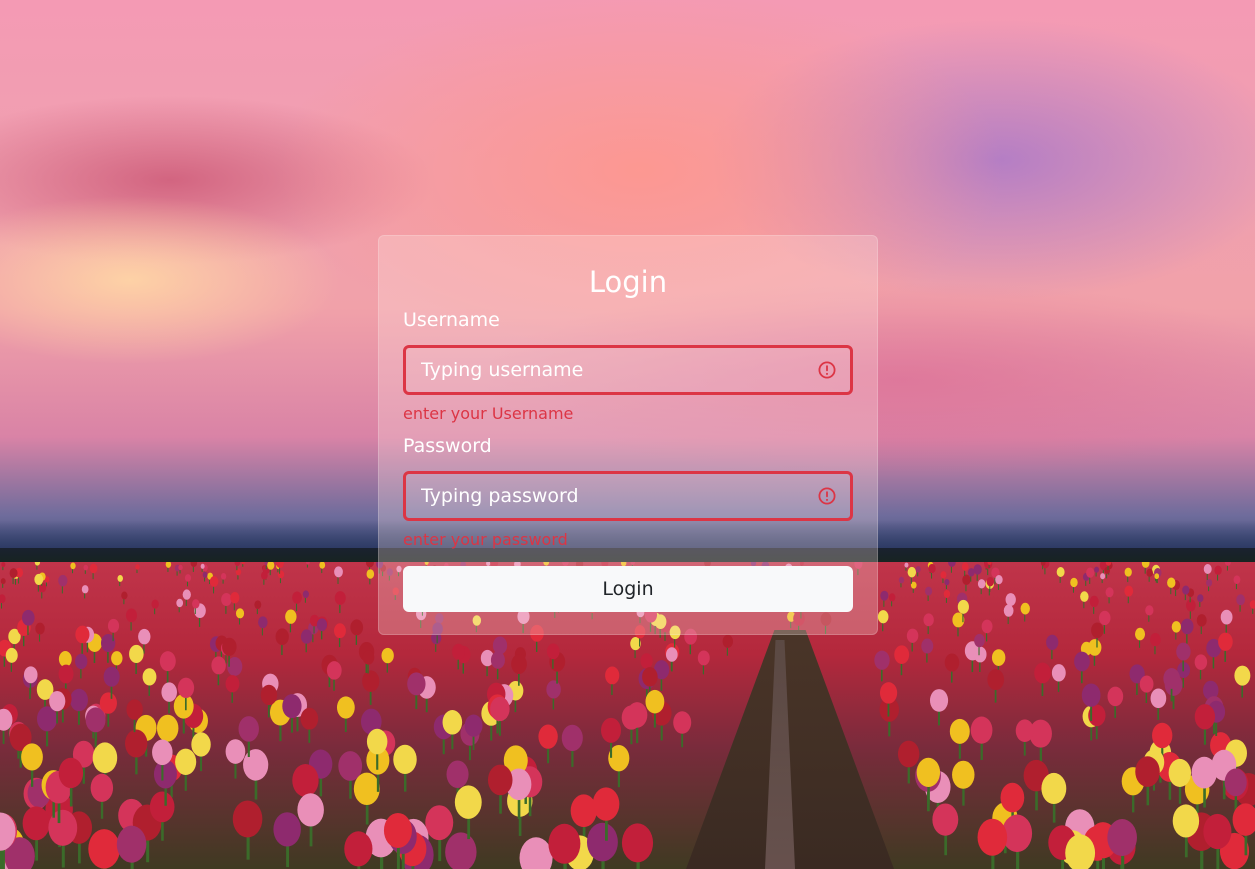 The height and width of the screenshot is (869, 1255). I want to click on password-error-message: enter your password, so click(485, 539).